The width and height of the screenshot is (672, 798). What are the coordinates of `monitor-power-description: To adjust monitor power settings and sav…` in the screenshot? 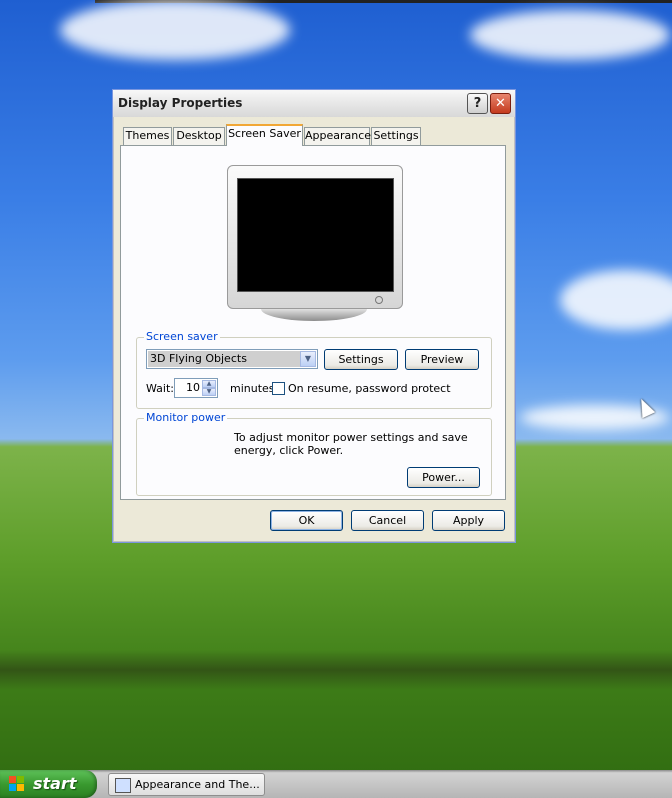 It's located at (351, 444).